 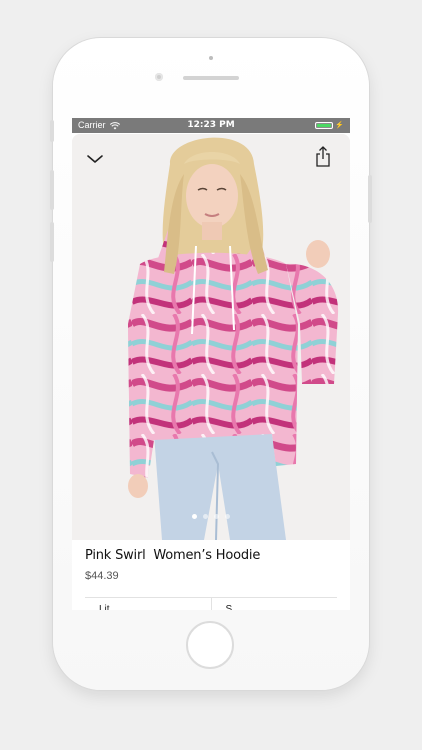 I want to click on option-selector-2: S, so click(x=274, y=604).